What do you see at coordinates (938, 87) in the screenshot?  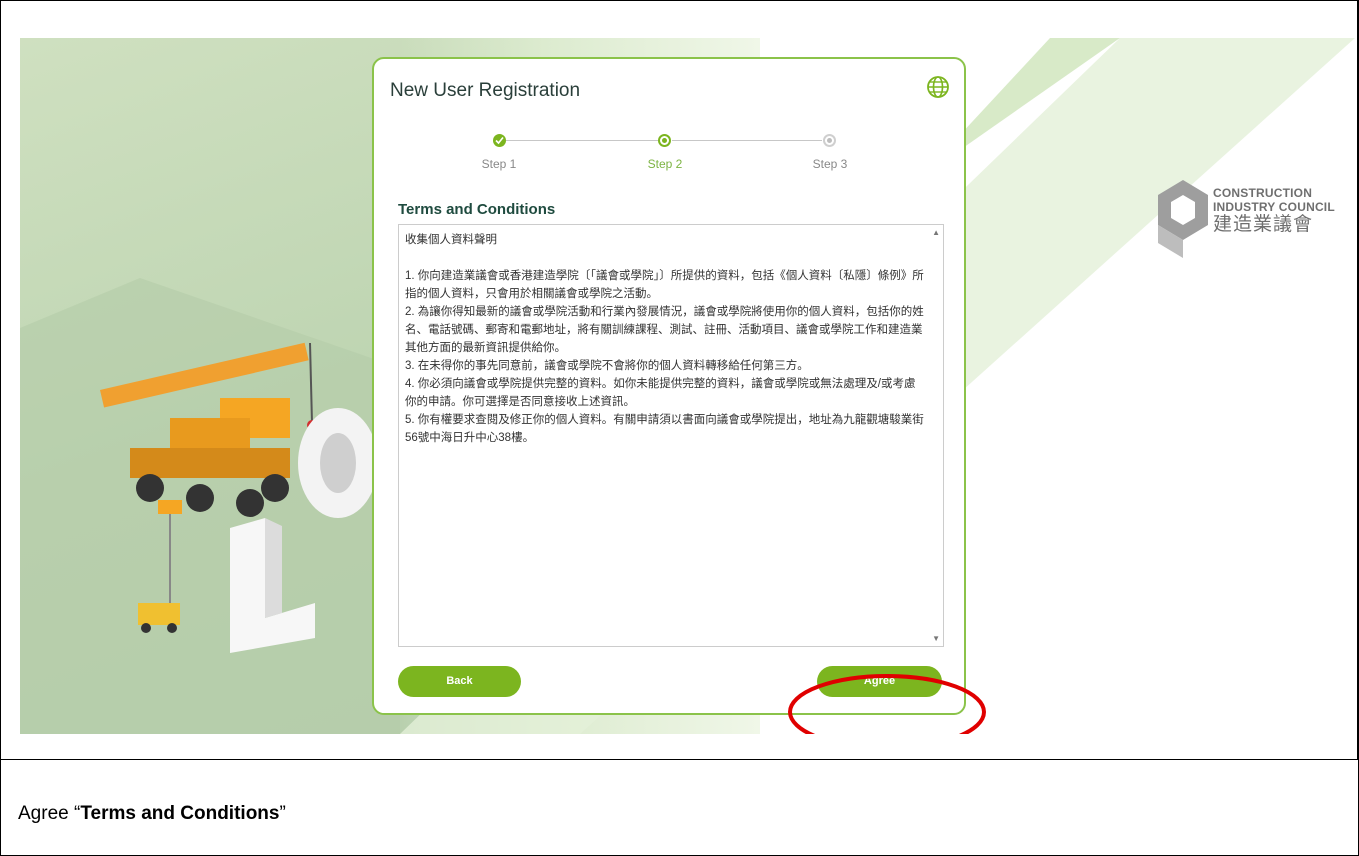 I see `globe-icon` at bounding box center [938, 87].